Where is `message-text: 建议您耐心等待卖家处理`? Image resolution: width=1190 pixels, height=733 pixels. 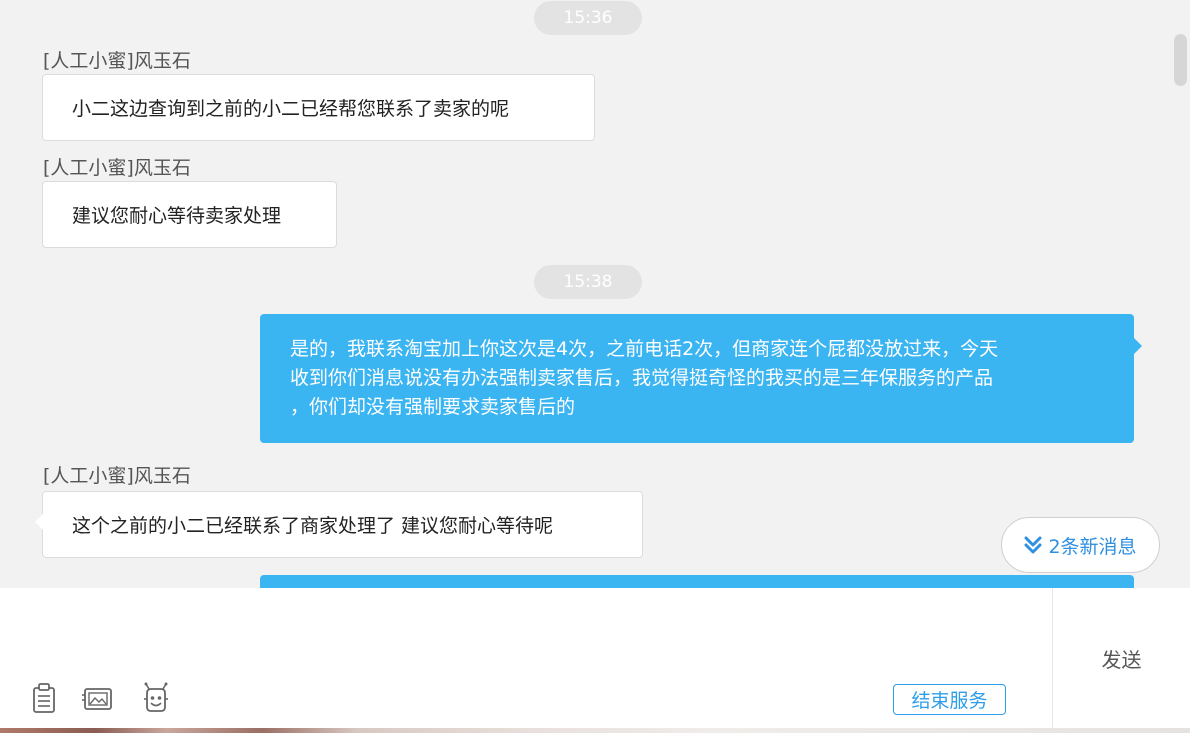
message-text: 建议您耐心等待卖家处理 is located at coordinates (177, 216).